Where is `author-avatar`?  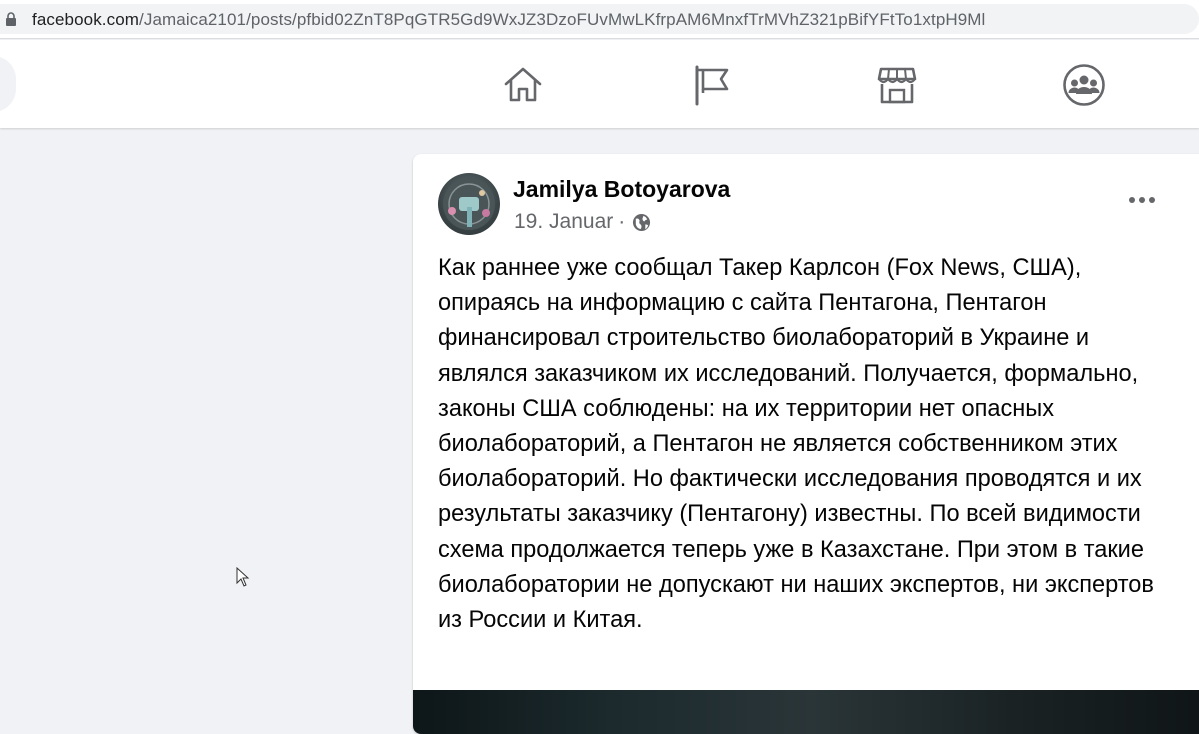
author-avatar is located at coordinates (469, 204).